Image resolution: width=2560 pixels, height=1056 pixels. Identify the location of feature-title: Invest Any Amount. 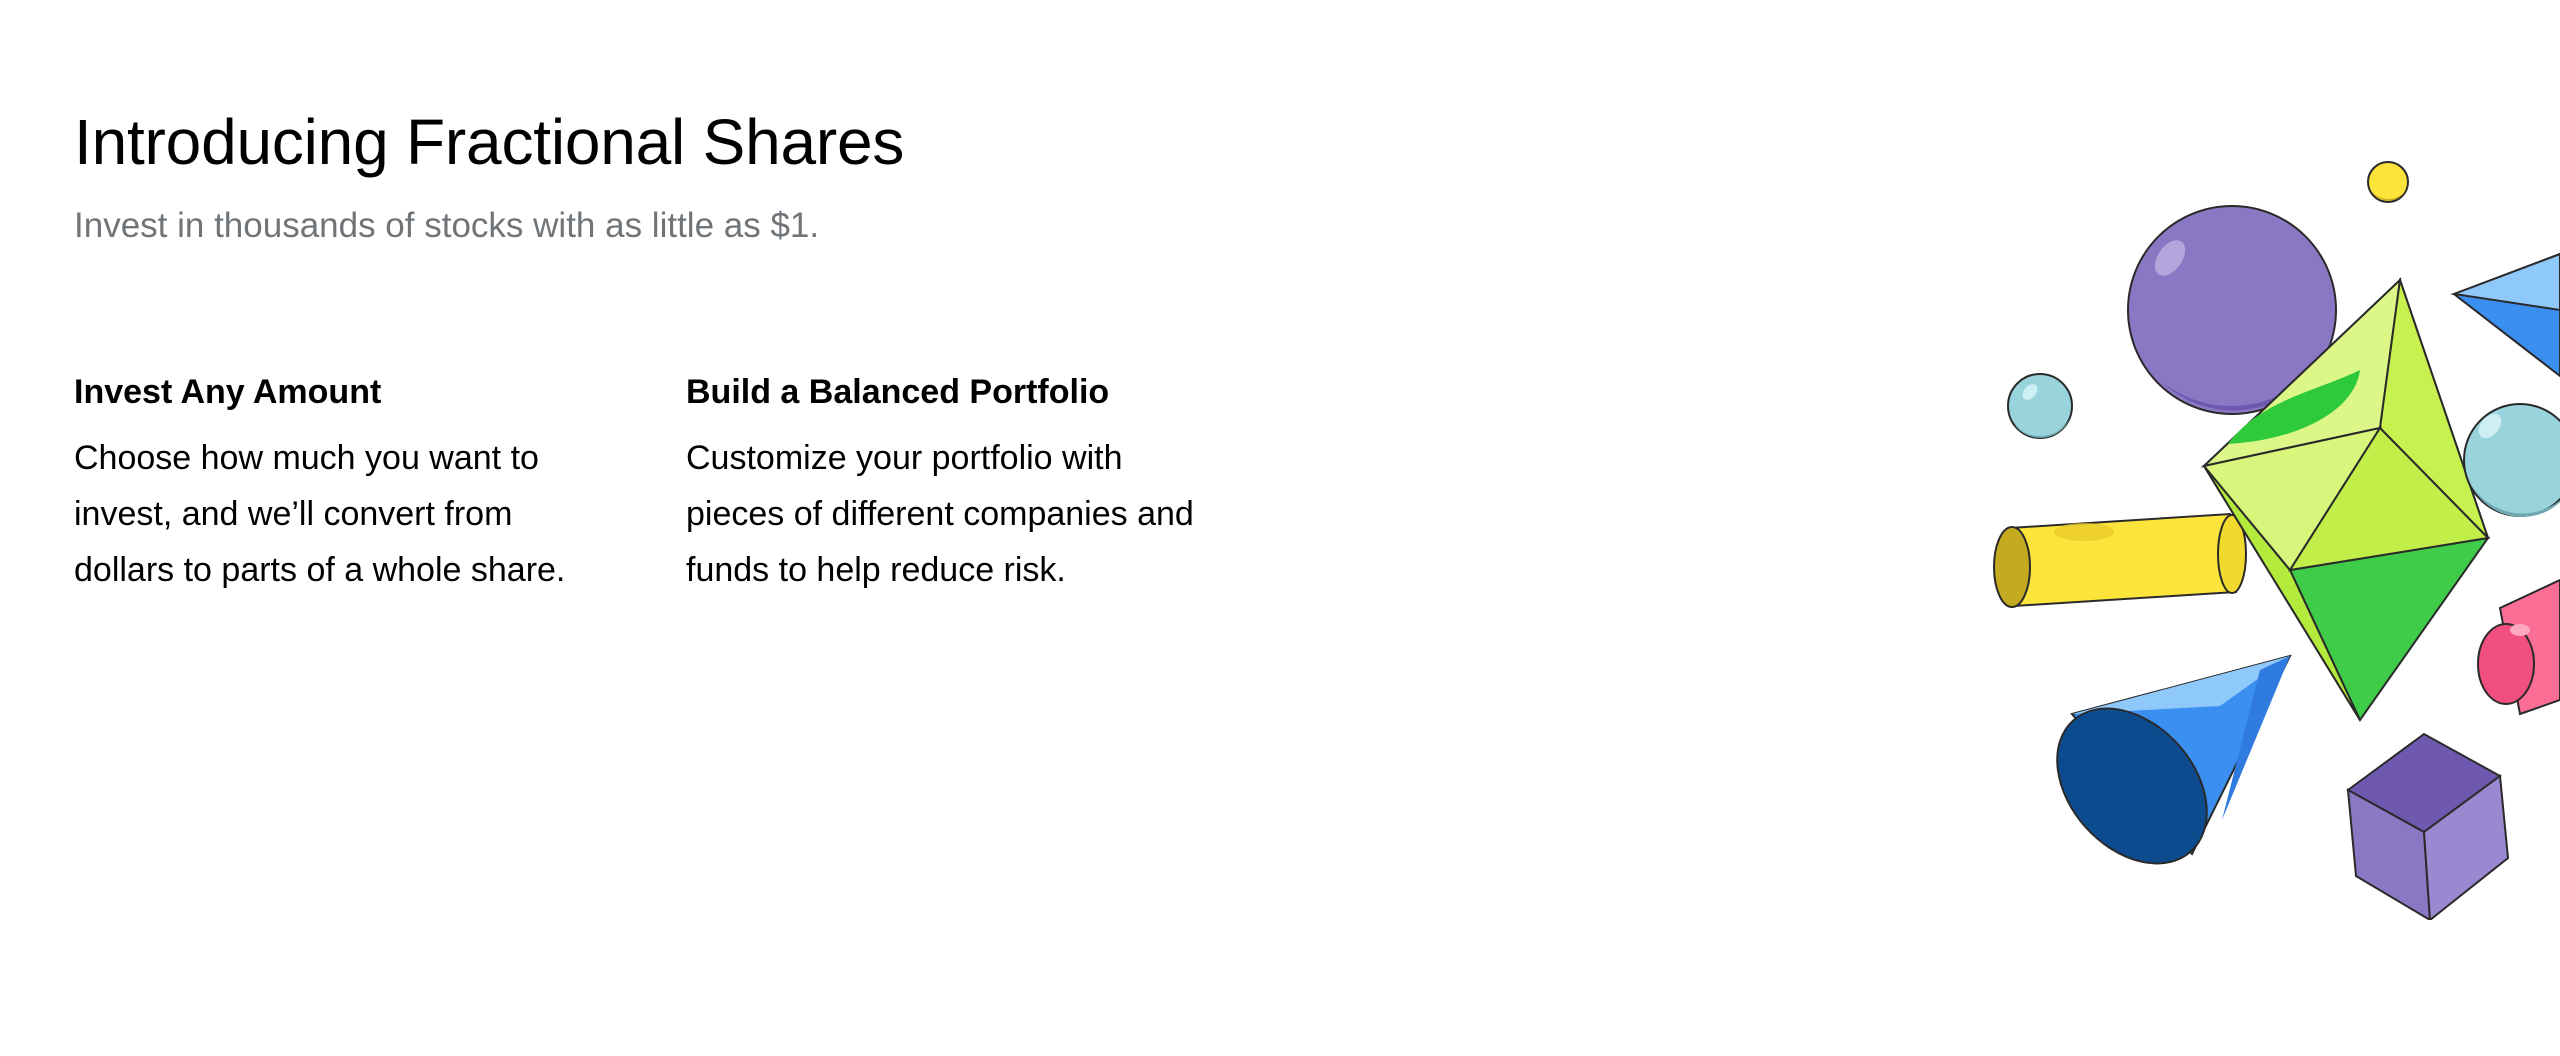
(228, 392).